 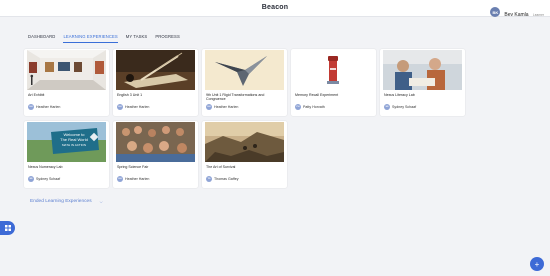 I want to click on experience-card-art-of-survival: The Art of Survival TG Thomas Gaffey, so click(x=244, y=154).